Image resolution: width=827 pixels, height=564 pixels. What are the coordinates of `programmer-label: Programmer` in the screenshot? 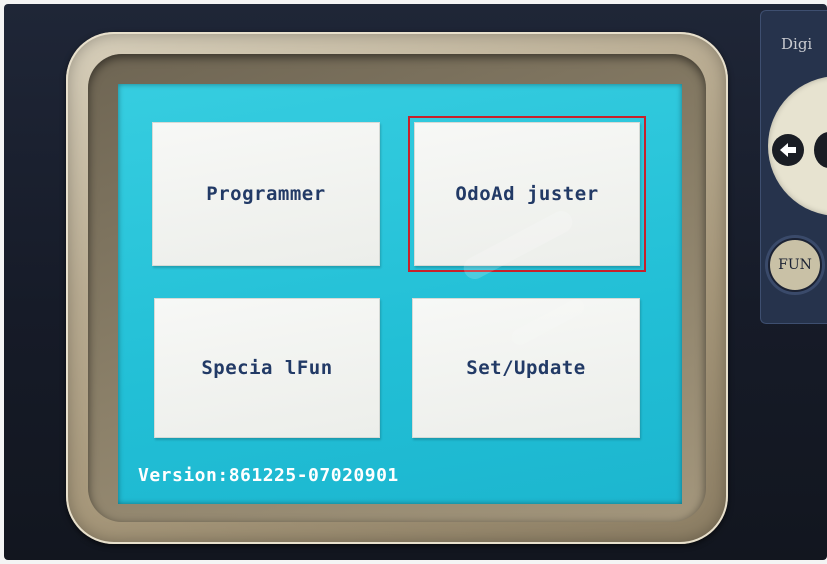 It's located at (266, 194).